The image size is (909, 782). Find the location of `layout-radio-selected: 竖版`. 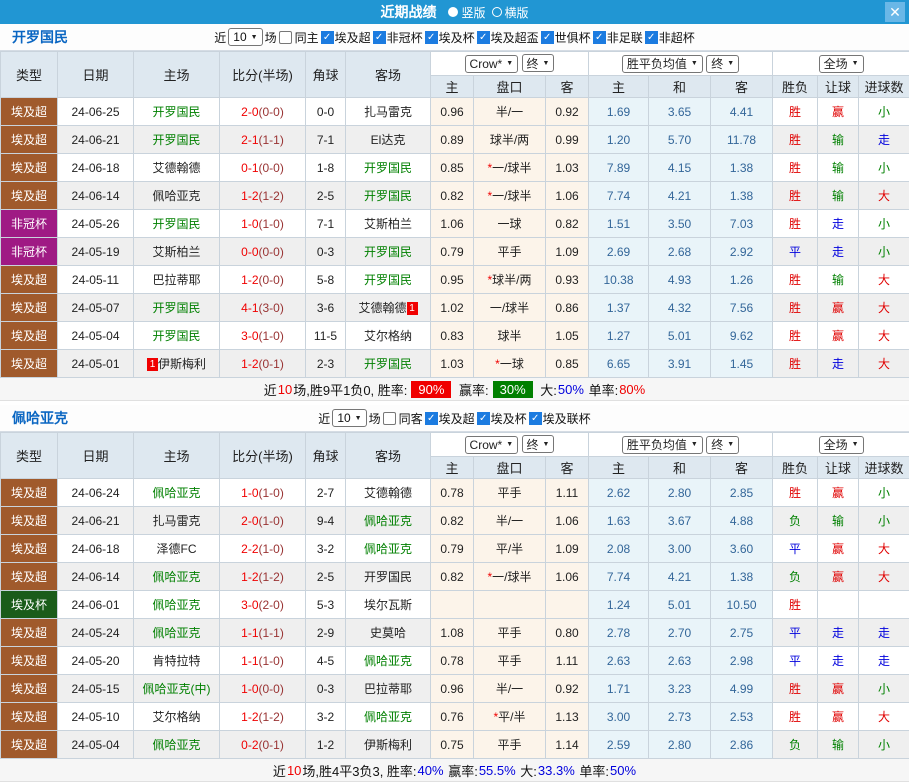

layout-radio-selected: 竖版 is located at coordinates (466, 12).